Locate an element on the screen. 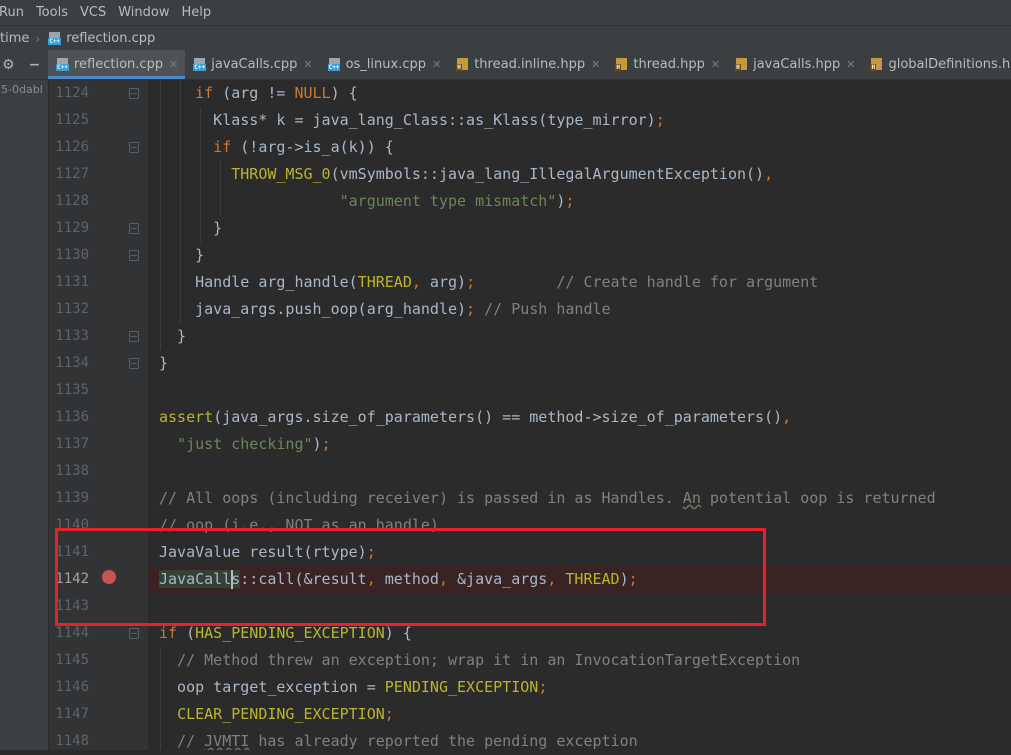 The image size is (1011, 755). project-tool-icons: ⚙ − is located at coordinates (24, 64).